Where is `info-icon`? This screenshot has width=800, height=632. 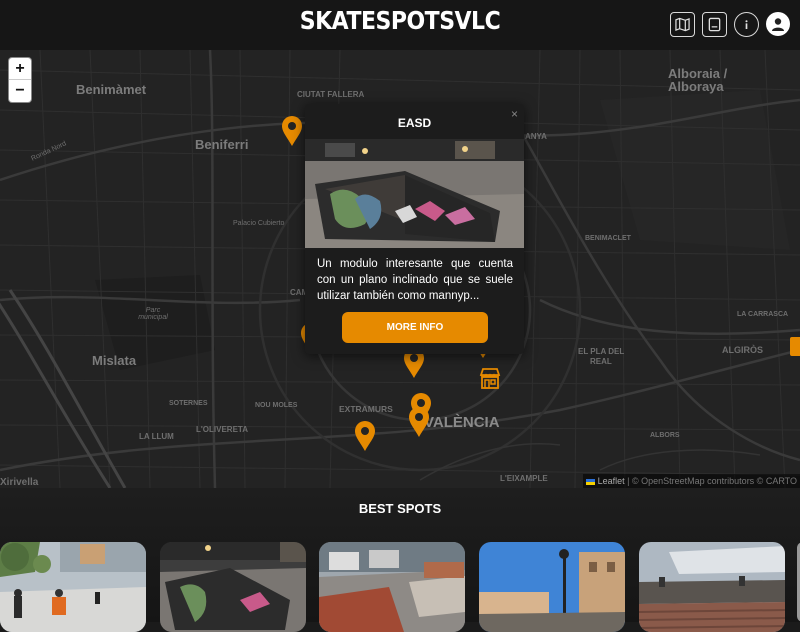 info-icon is located at coordinates (746, 24).